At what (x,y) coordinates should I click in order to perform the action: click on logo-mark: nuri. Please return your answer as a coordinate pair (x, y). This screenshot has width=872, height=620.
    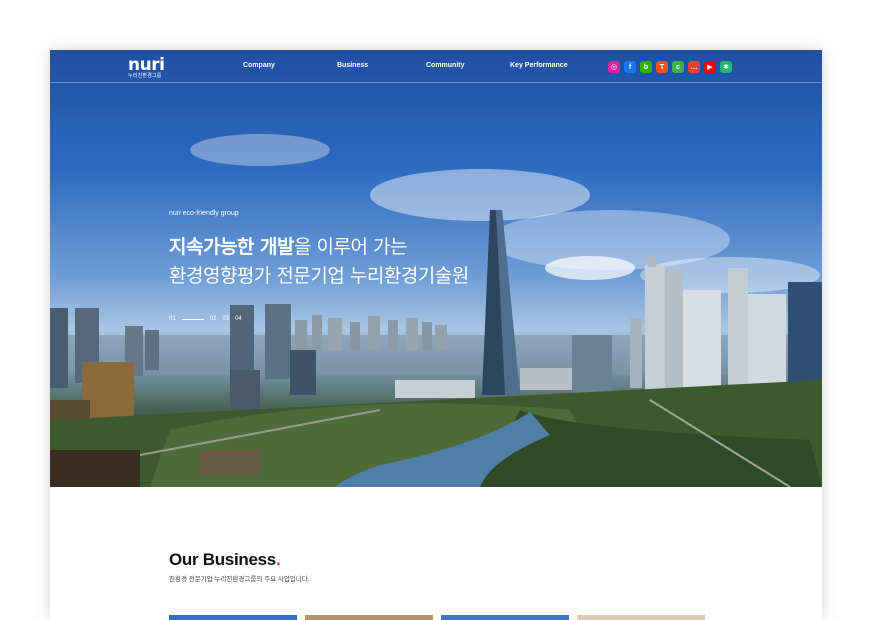
    Looking at the image, I should click on (146, 65).